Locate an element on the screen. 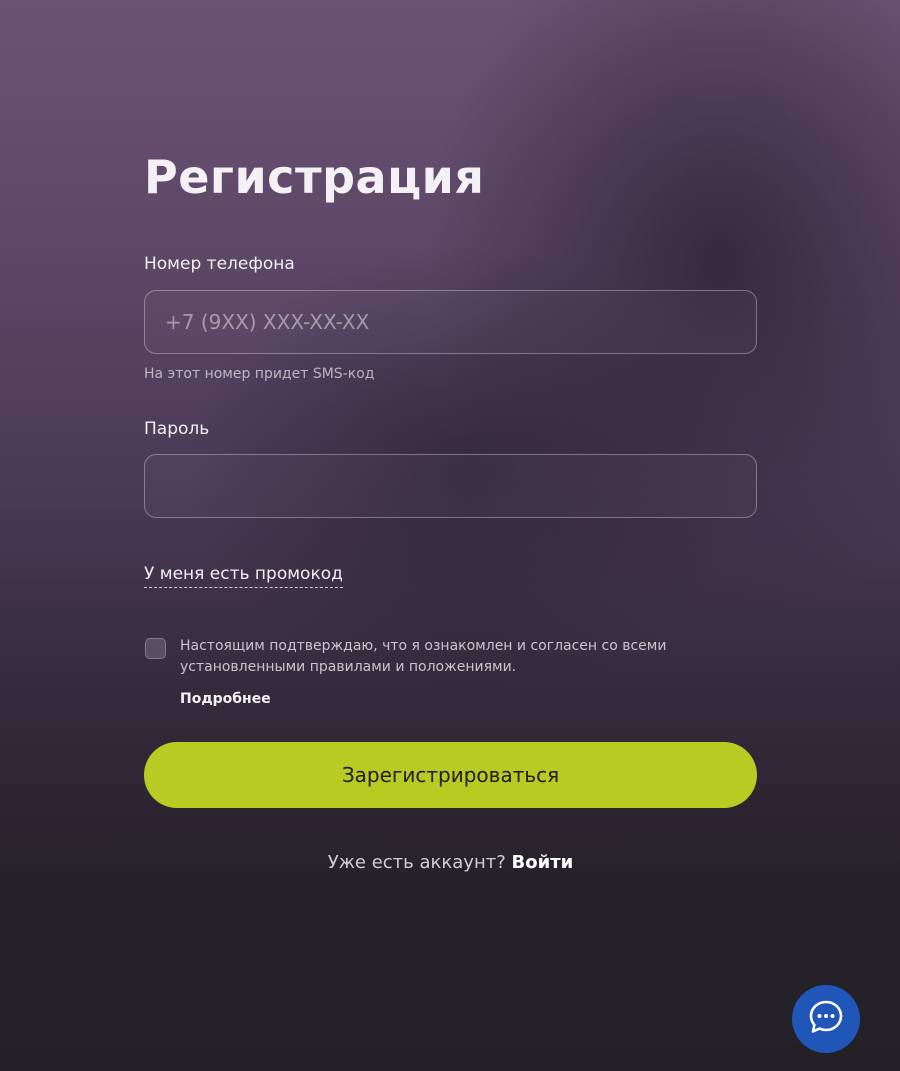  phone-label: Номер телефона is located at coordinates (219, 264).